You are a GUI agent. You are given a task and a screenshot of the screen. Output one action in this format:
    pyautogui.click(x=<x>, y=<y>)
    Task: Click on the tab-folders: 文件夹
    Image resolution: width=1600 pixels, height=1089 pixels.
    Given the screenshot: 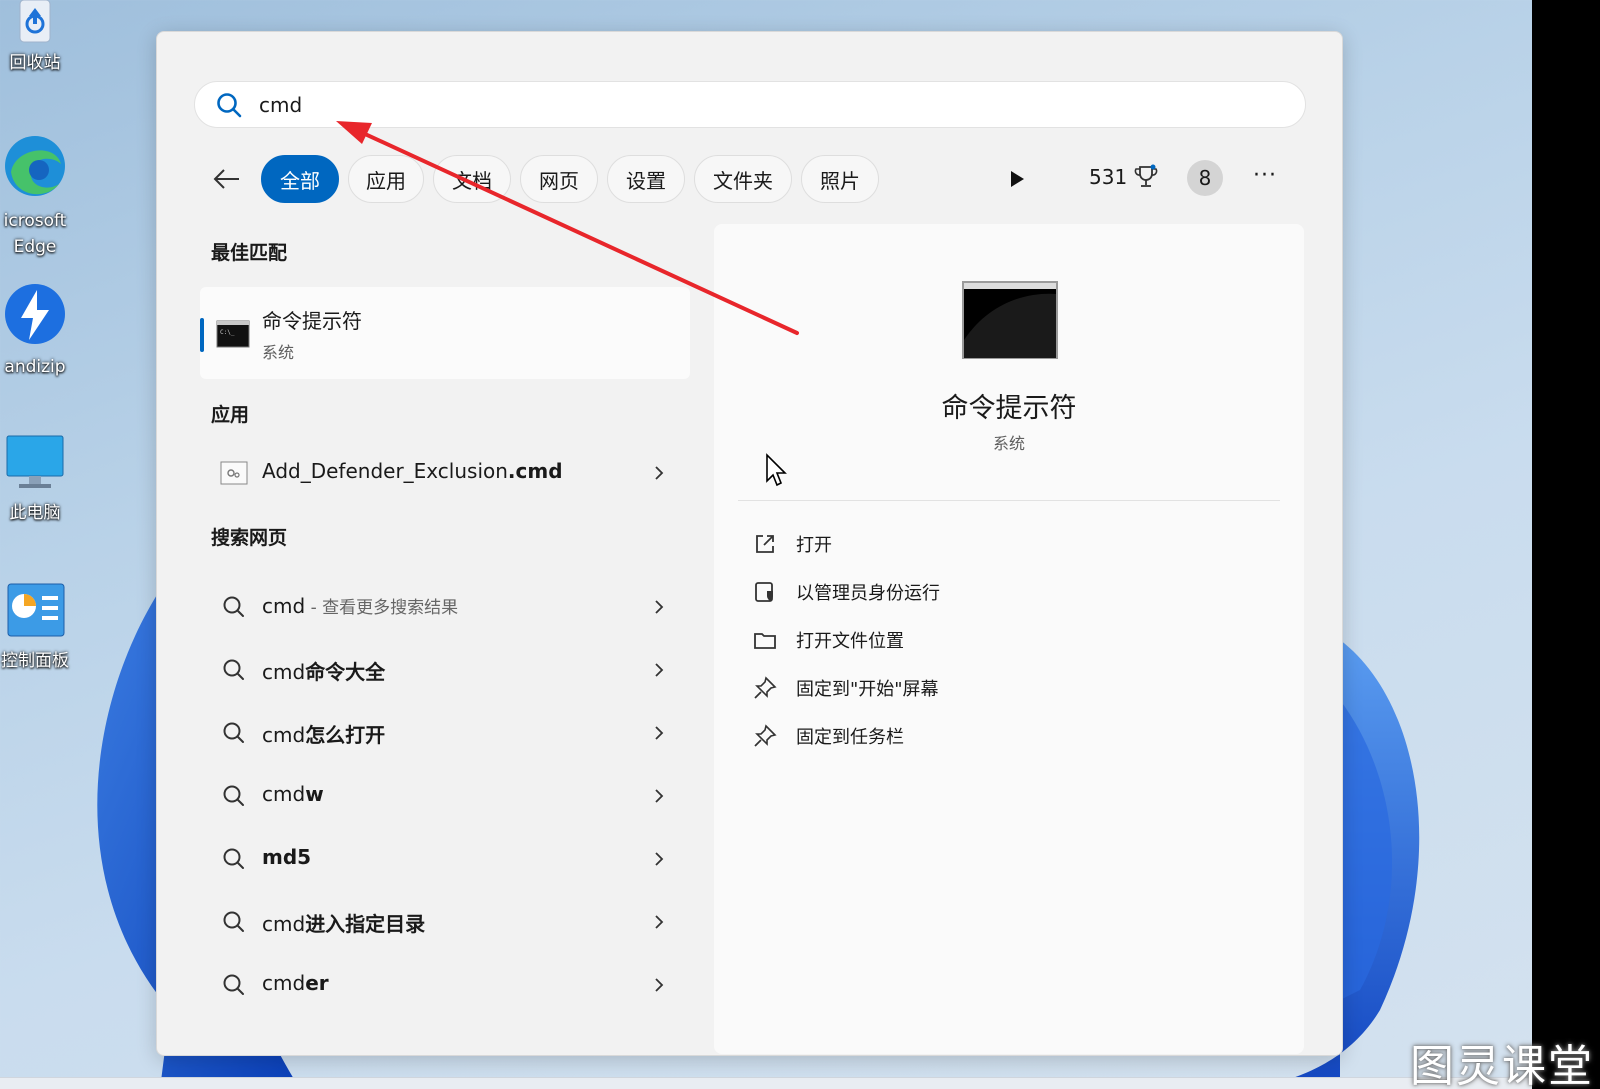 What is the action you would take?
    pyautogui.click(x=743, y=179)
    